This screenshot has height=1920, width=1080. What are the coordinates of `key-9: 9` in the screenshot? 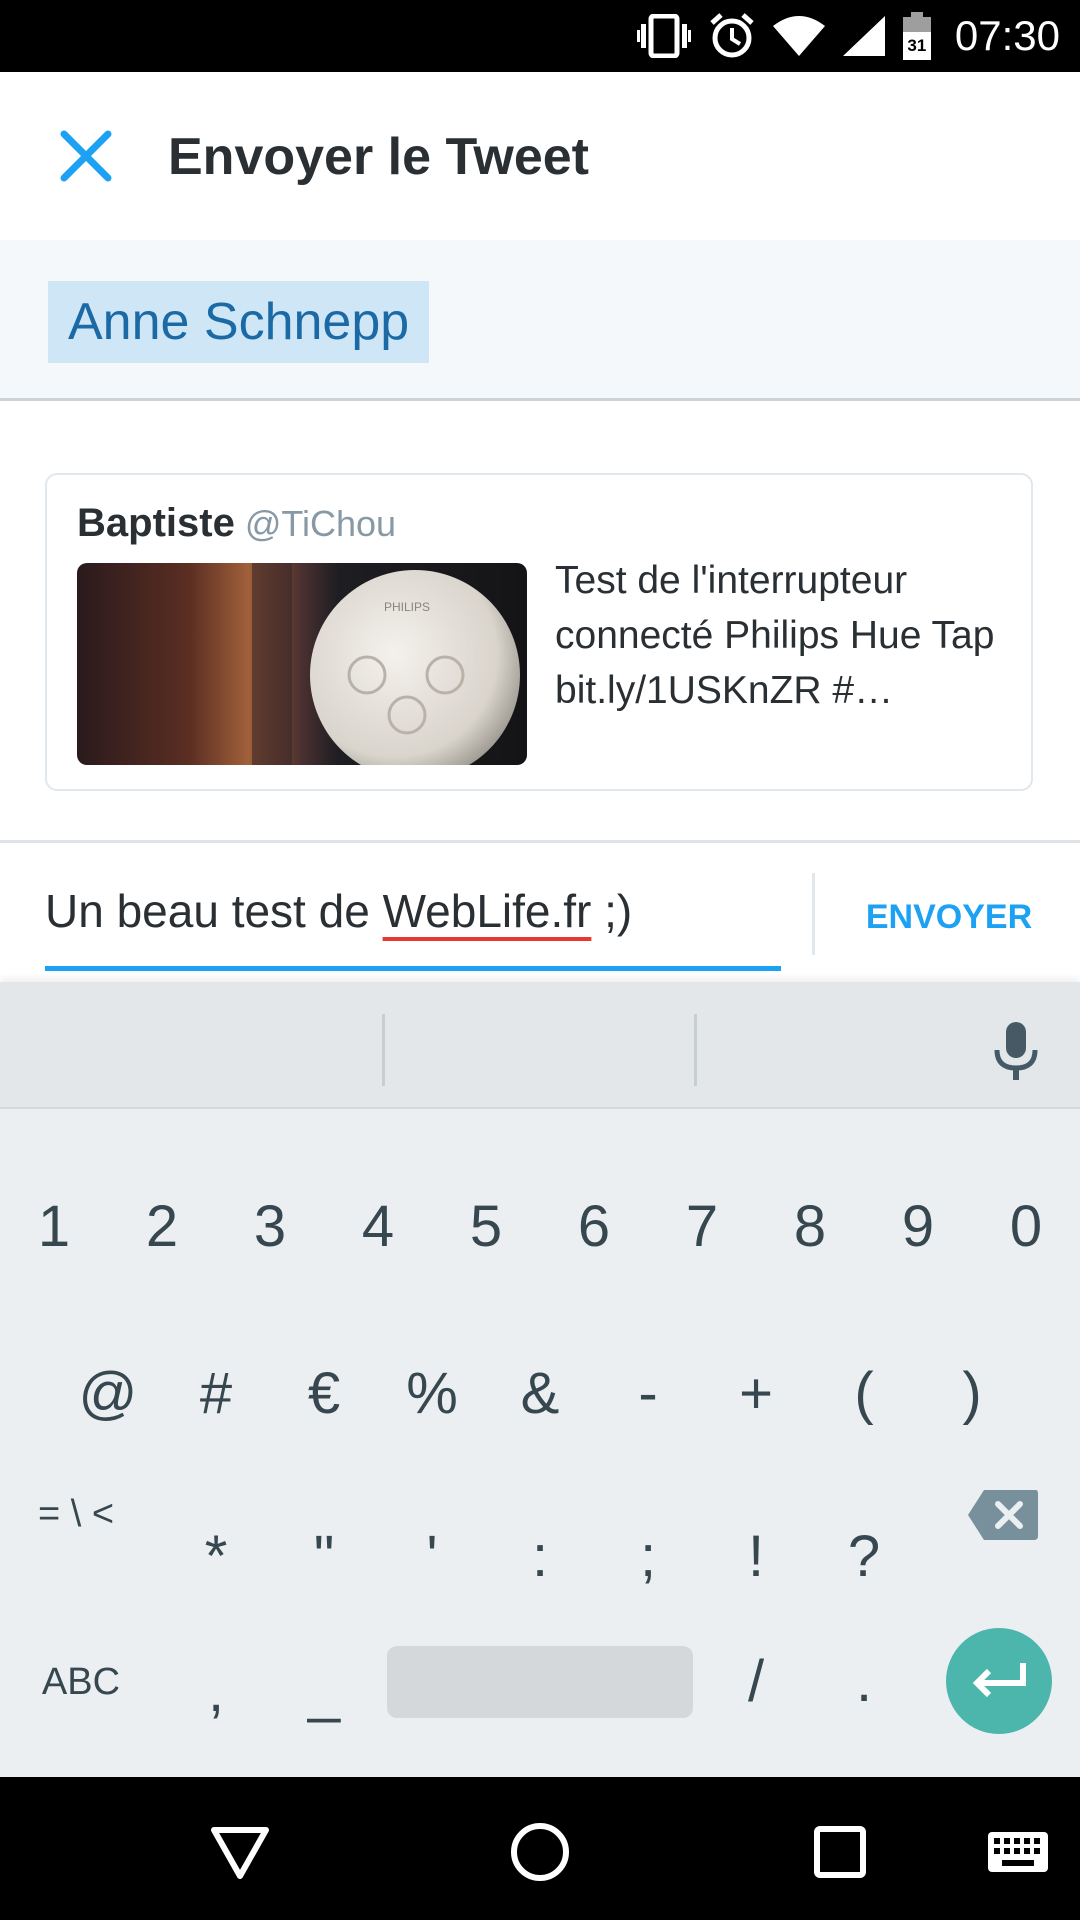 It's located at (918, 1227).